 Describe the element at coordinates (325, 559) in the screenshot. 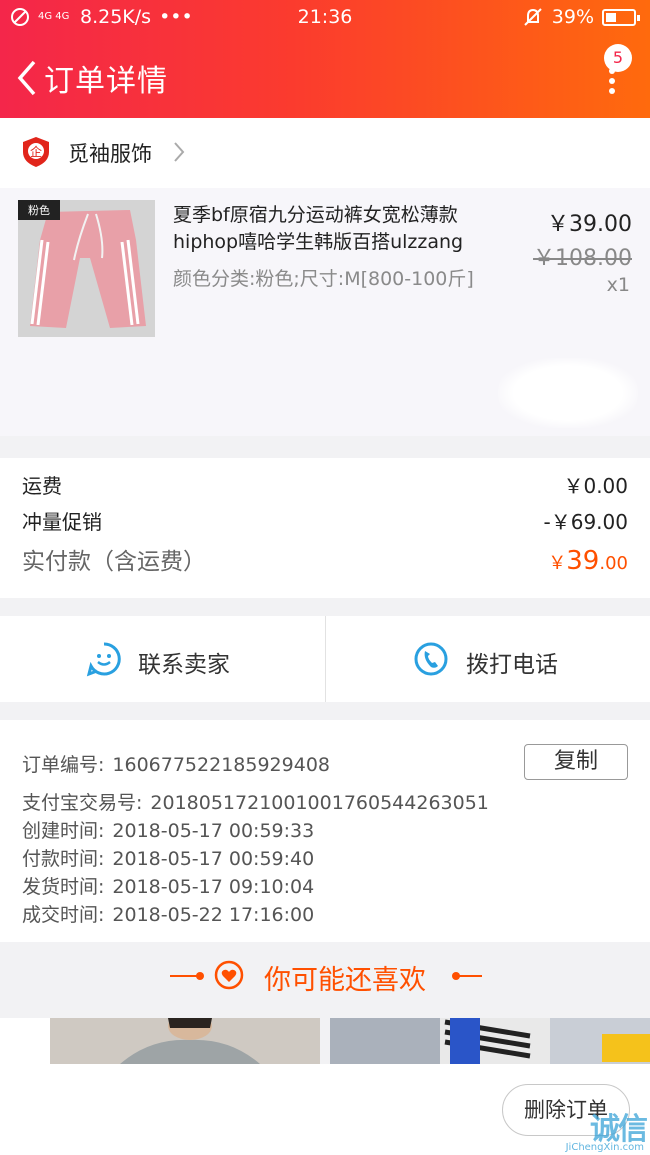

I see `total-paid-row: 实付款（含运费） ￥39.00` at that location.